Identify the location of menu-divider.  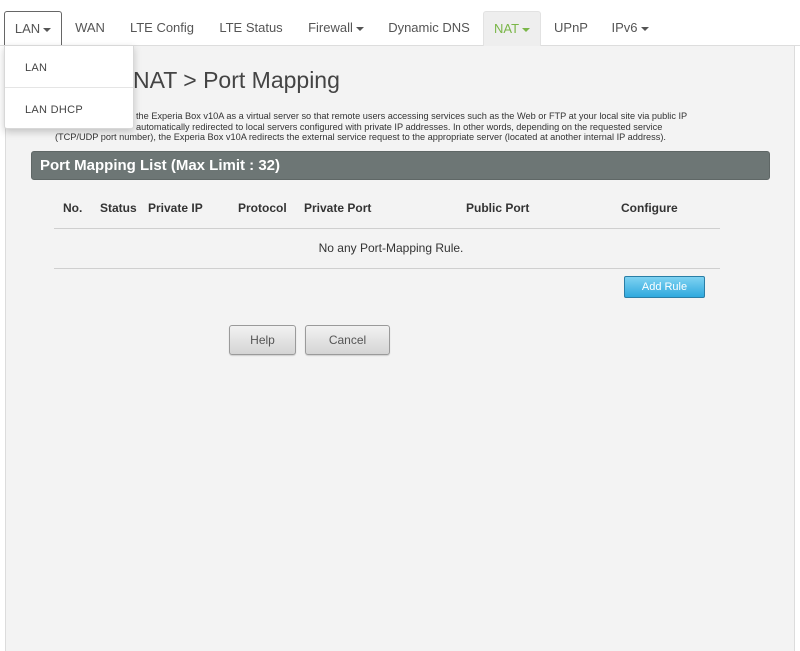
(69, 87).